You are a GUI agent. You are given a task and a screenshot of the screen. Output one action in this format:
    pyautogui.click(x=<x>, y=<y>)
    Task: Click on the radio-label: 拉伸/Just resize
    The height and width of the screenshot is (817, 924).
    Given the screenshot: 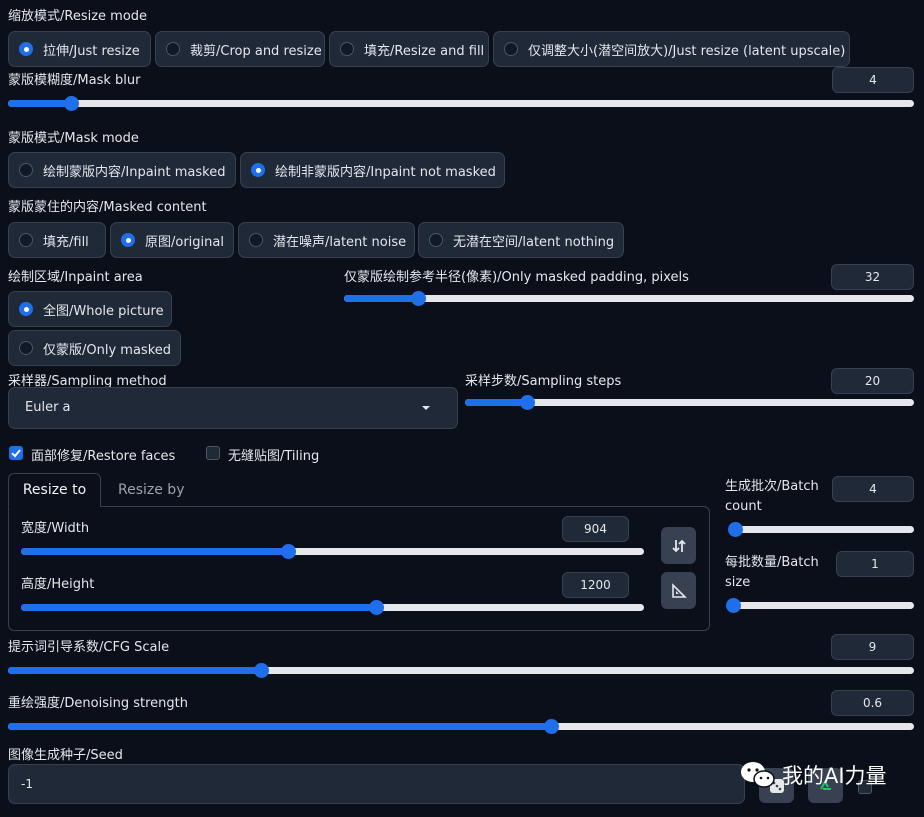 What is the action you would take?
    pyautogui.click(x=91, y=51)
    